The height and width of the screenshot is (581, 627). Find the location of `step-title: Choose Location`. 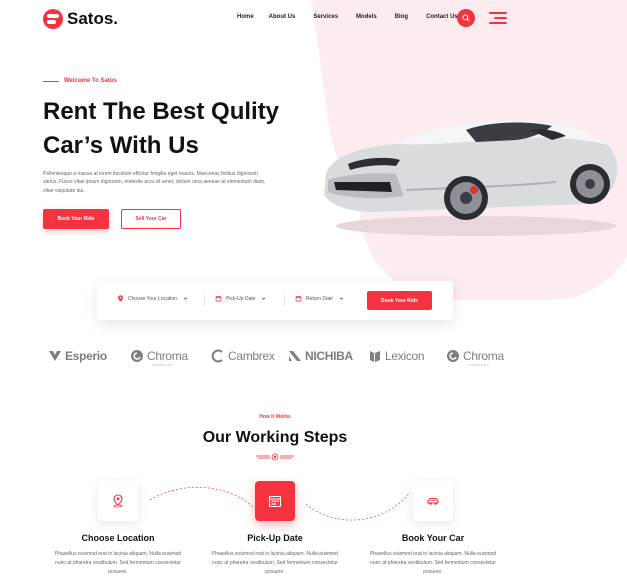

step-title: Choose Location is located at coordinates (118, 538).